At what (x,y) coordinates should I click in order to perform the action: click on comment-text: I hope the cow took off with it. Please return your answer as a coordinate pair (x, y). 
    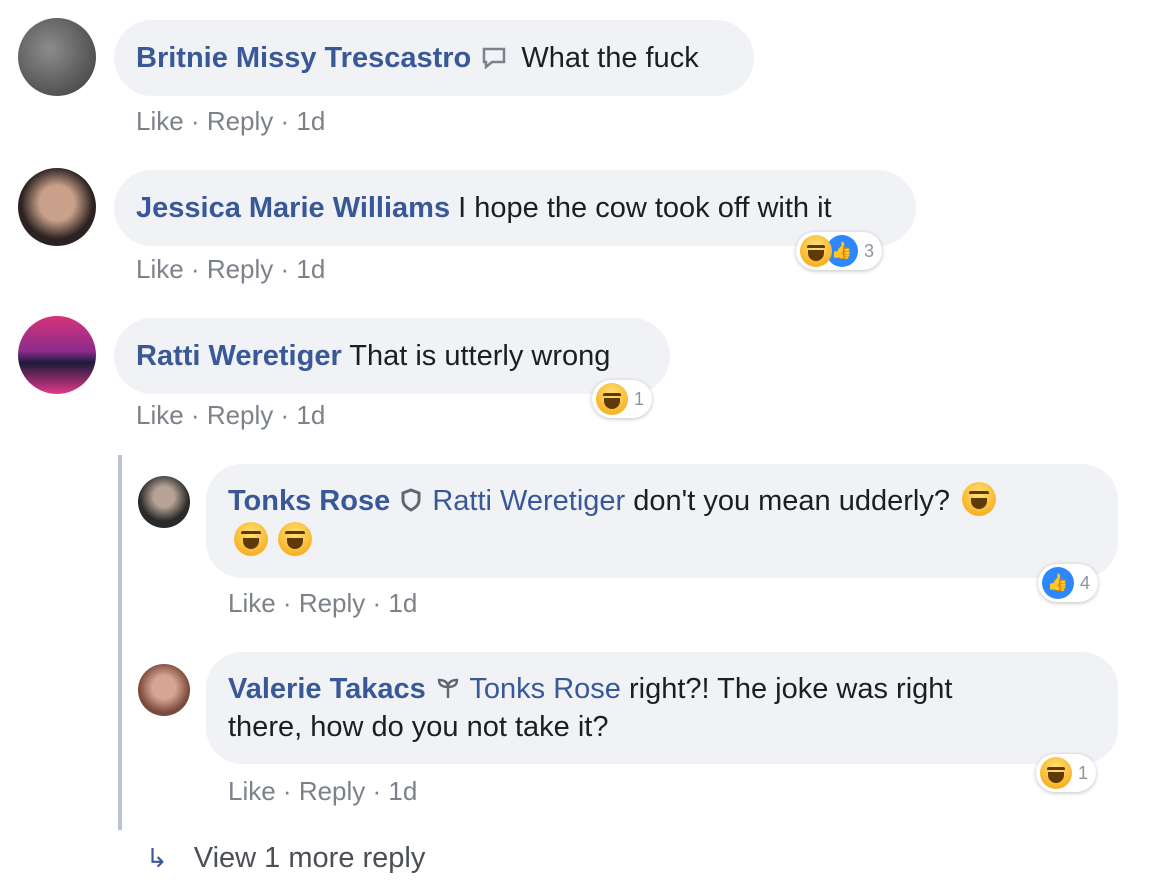
    Looking at the image, I should click on (645, 208).